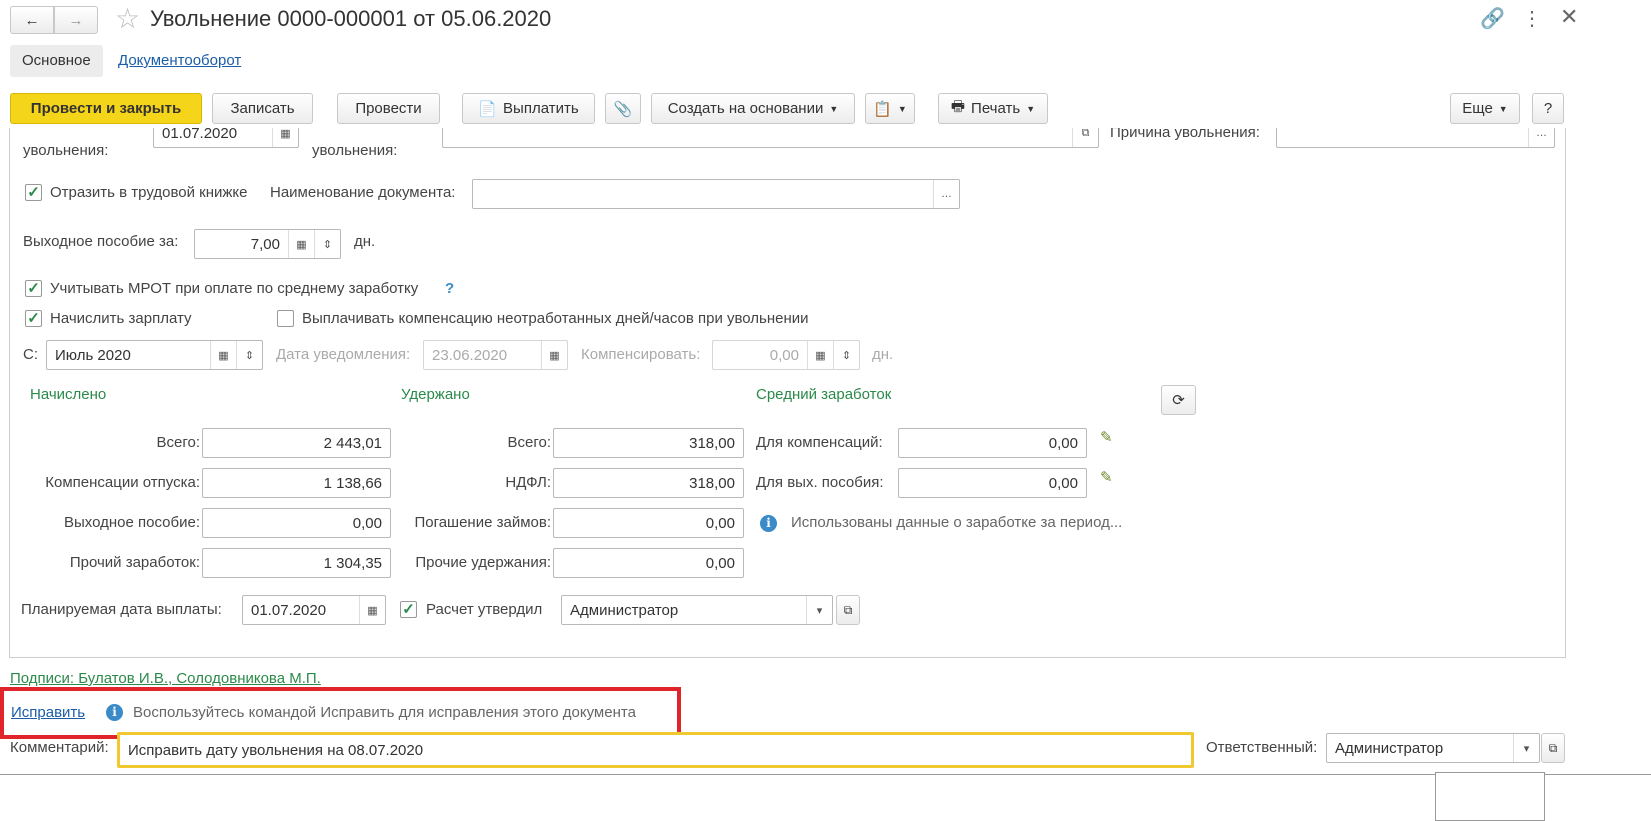 This screenshot has height=821, width=1651. What do you see at coordinates (149, 192) in the screenshot?
I see `workbook-label: Отразить в трудовой книжке` at bounding box center [149, 192].